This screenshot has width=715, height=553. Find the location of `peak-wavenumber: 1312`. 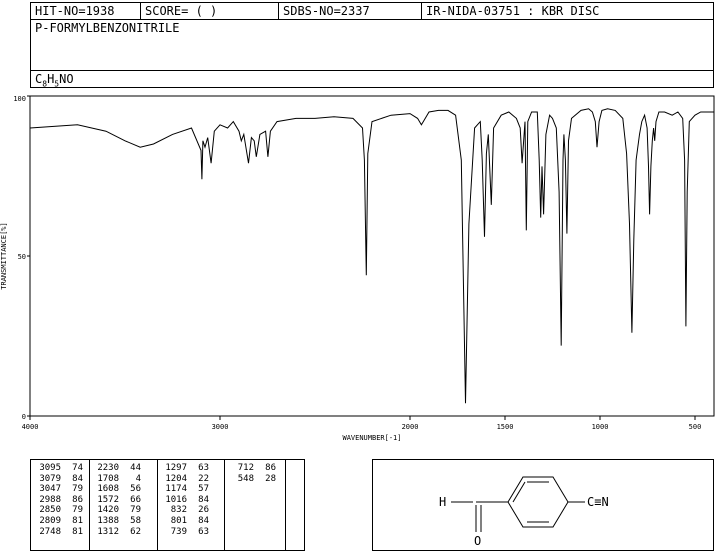

peak-wavenumber: 1312 is located at coordinates (108, 531).